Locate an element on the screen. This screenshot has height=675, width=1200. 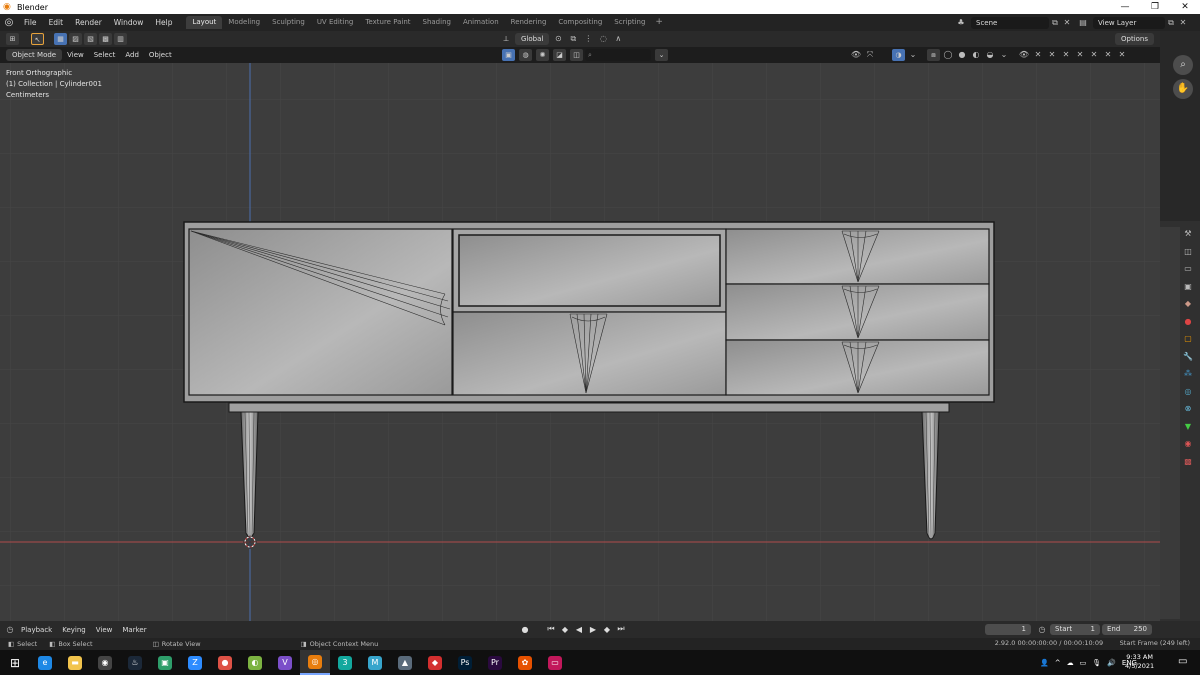
menu-file: File is located at coordinates (30, 22).